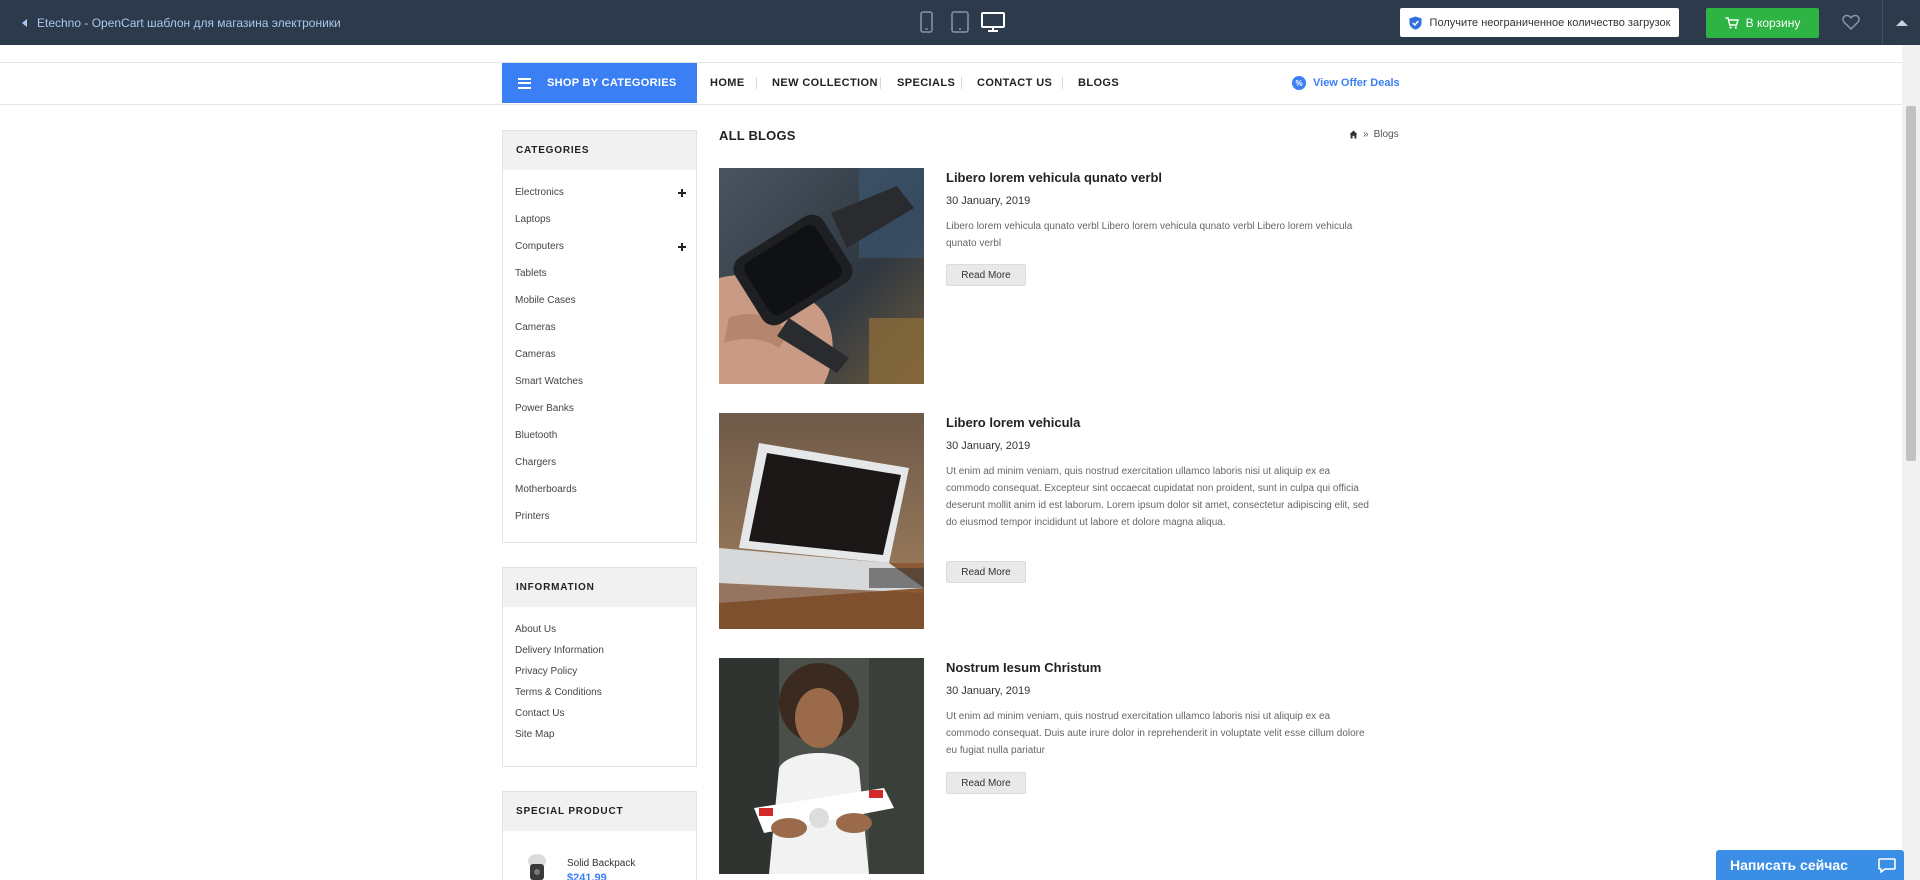 The height and width of the screenshot is (880, 1920). What do you see at coordinates (1386, 134) in the screenshot?
I see `breadcrumb-current: Blogs` at bounding box center [1386, 134].